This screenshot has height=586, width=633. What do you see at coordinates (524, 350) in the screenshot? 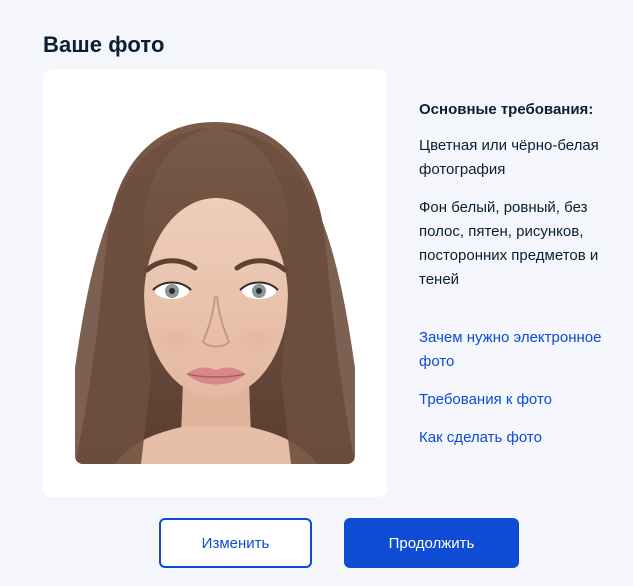
I see `link-why-electronic-photo: Зачем нужно электронное фото` at bounding box center [524, 350].